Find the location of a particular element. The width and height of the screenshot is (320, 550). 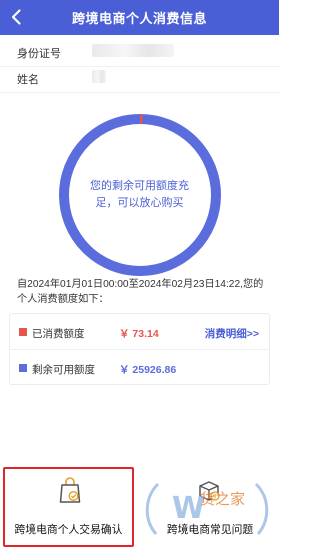

remaining-quota-amount: ￥ 25926.86 is located at coordinates (148, 370).